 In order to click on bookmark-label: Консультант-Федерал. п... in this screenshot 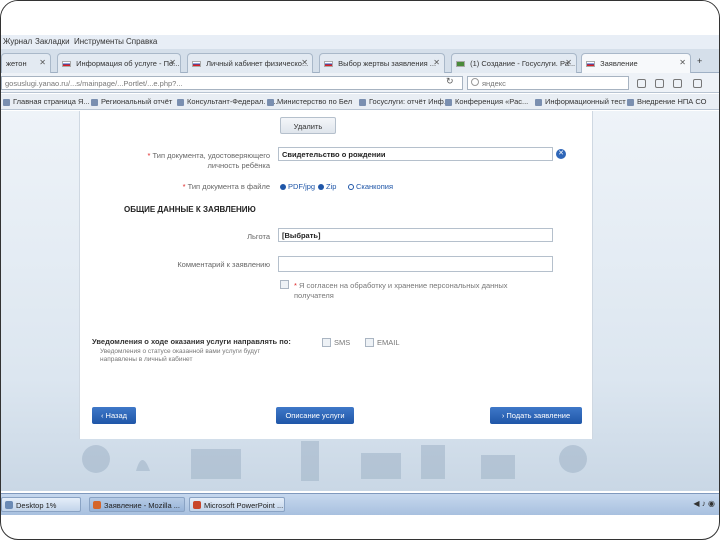, I will do `click(232, 101)`.